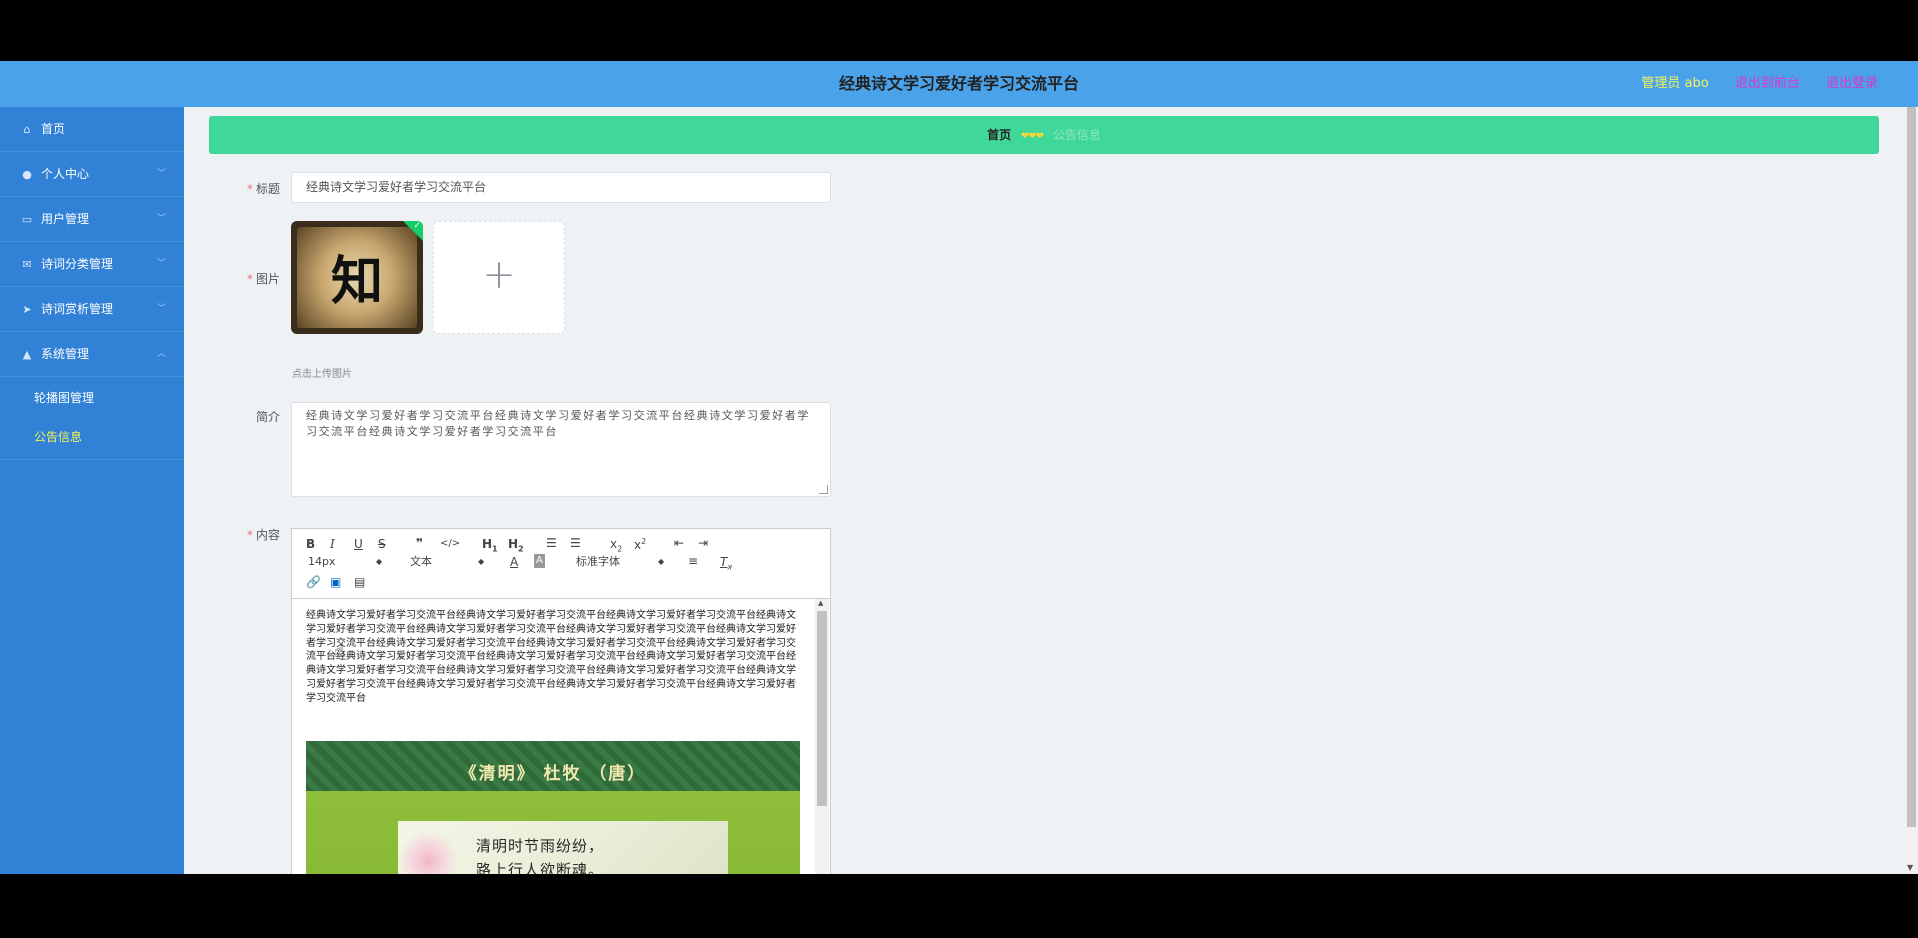 The image size is (1918, 938). Describe the element at coordinates (358, 544) in the screenshot. I see `underline-icon: U` at that location.